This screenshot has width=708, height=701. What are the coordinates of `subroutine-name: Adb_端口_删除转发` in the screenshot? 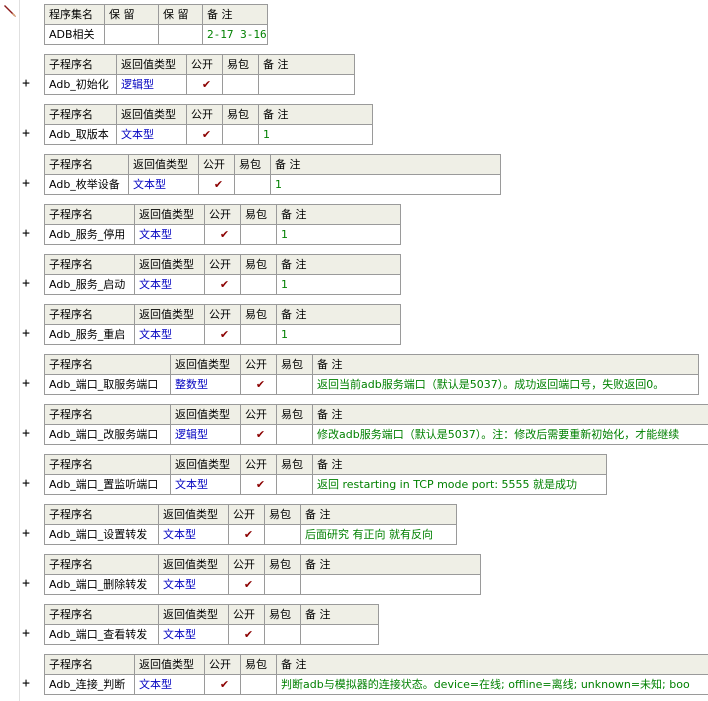 It's located at (101, 584).